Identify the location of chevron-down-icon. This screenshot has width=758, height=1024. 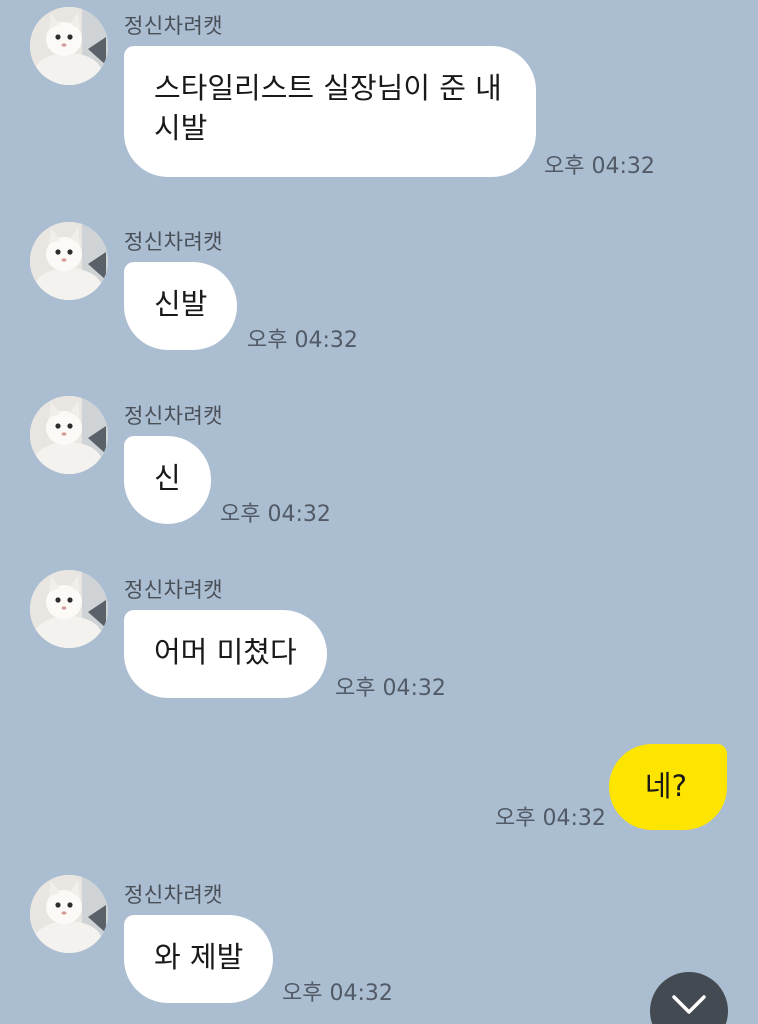
(689, 1004).